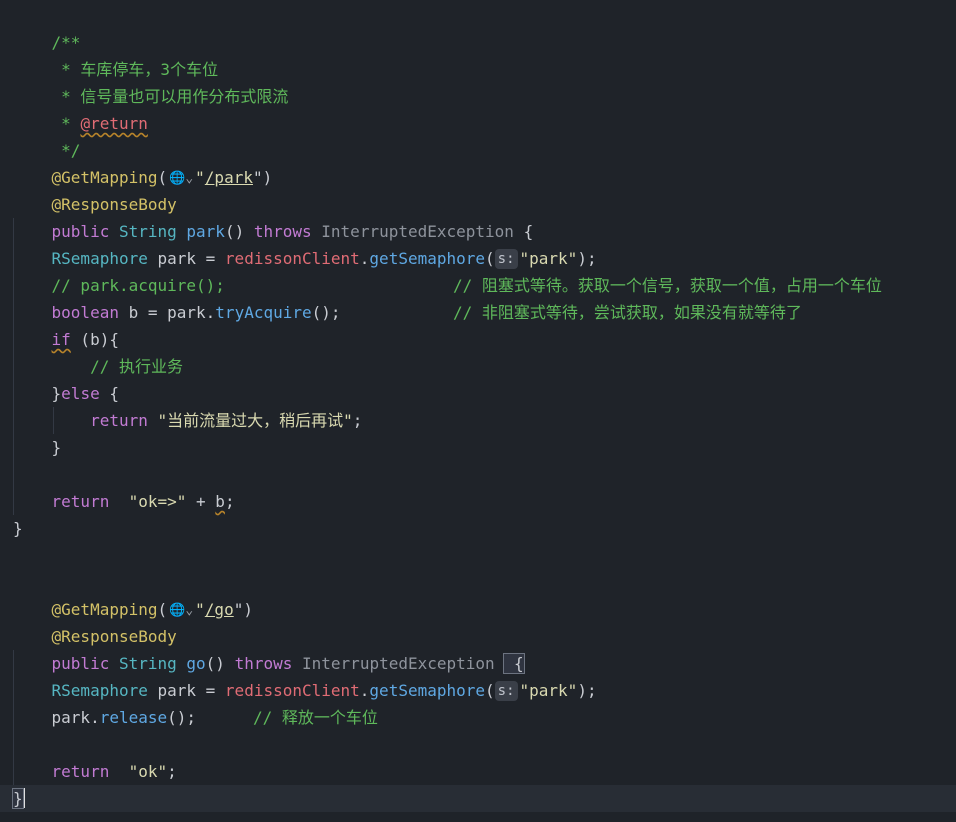 The height and width of the screenshot is (822, 956). I want to click on assignment: b = park., so click(167, 312).